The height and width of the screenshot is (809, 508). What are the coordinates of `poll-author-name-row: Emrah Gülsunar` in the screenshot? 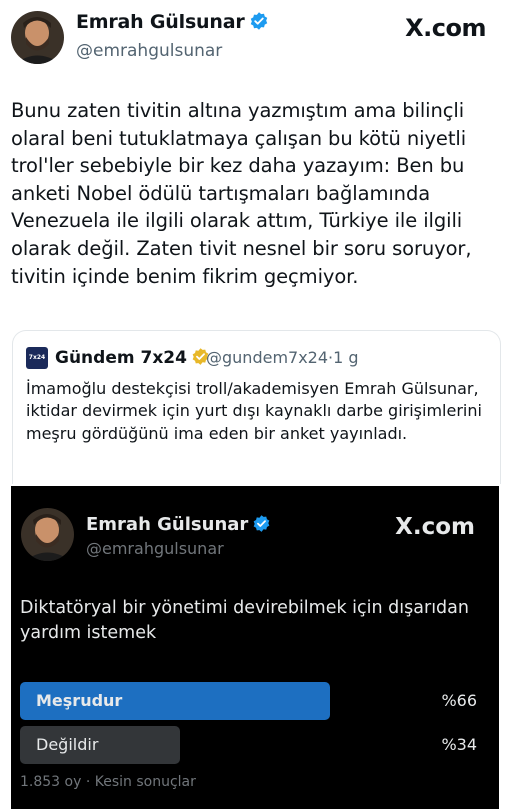 It's located at (178, 526).